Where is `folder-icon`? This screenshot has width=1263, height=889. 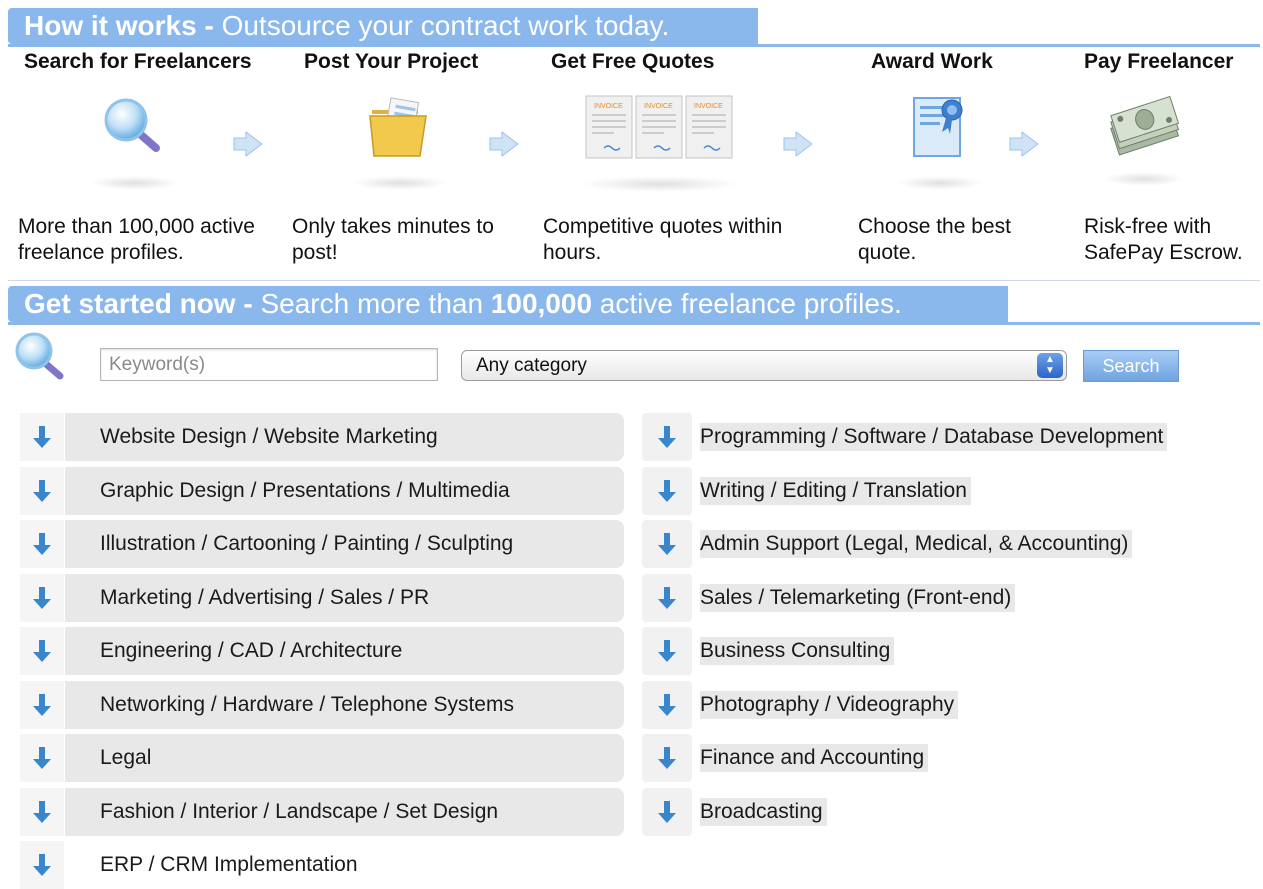 folder-icon is located at coordinates (398, 127).